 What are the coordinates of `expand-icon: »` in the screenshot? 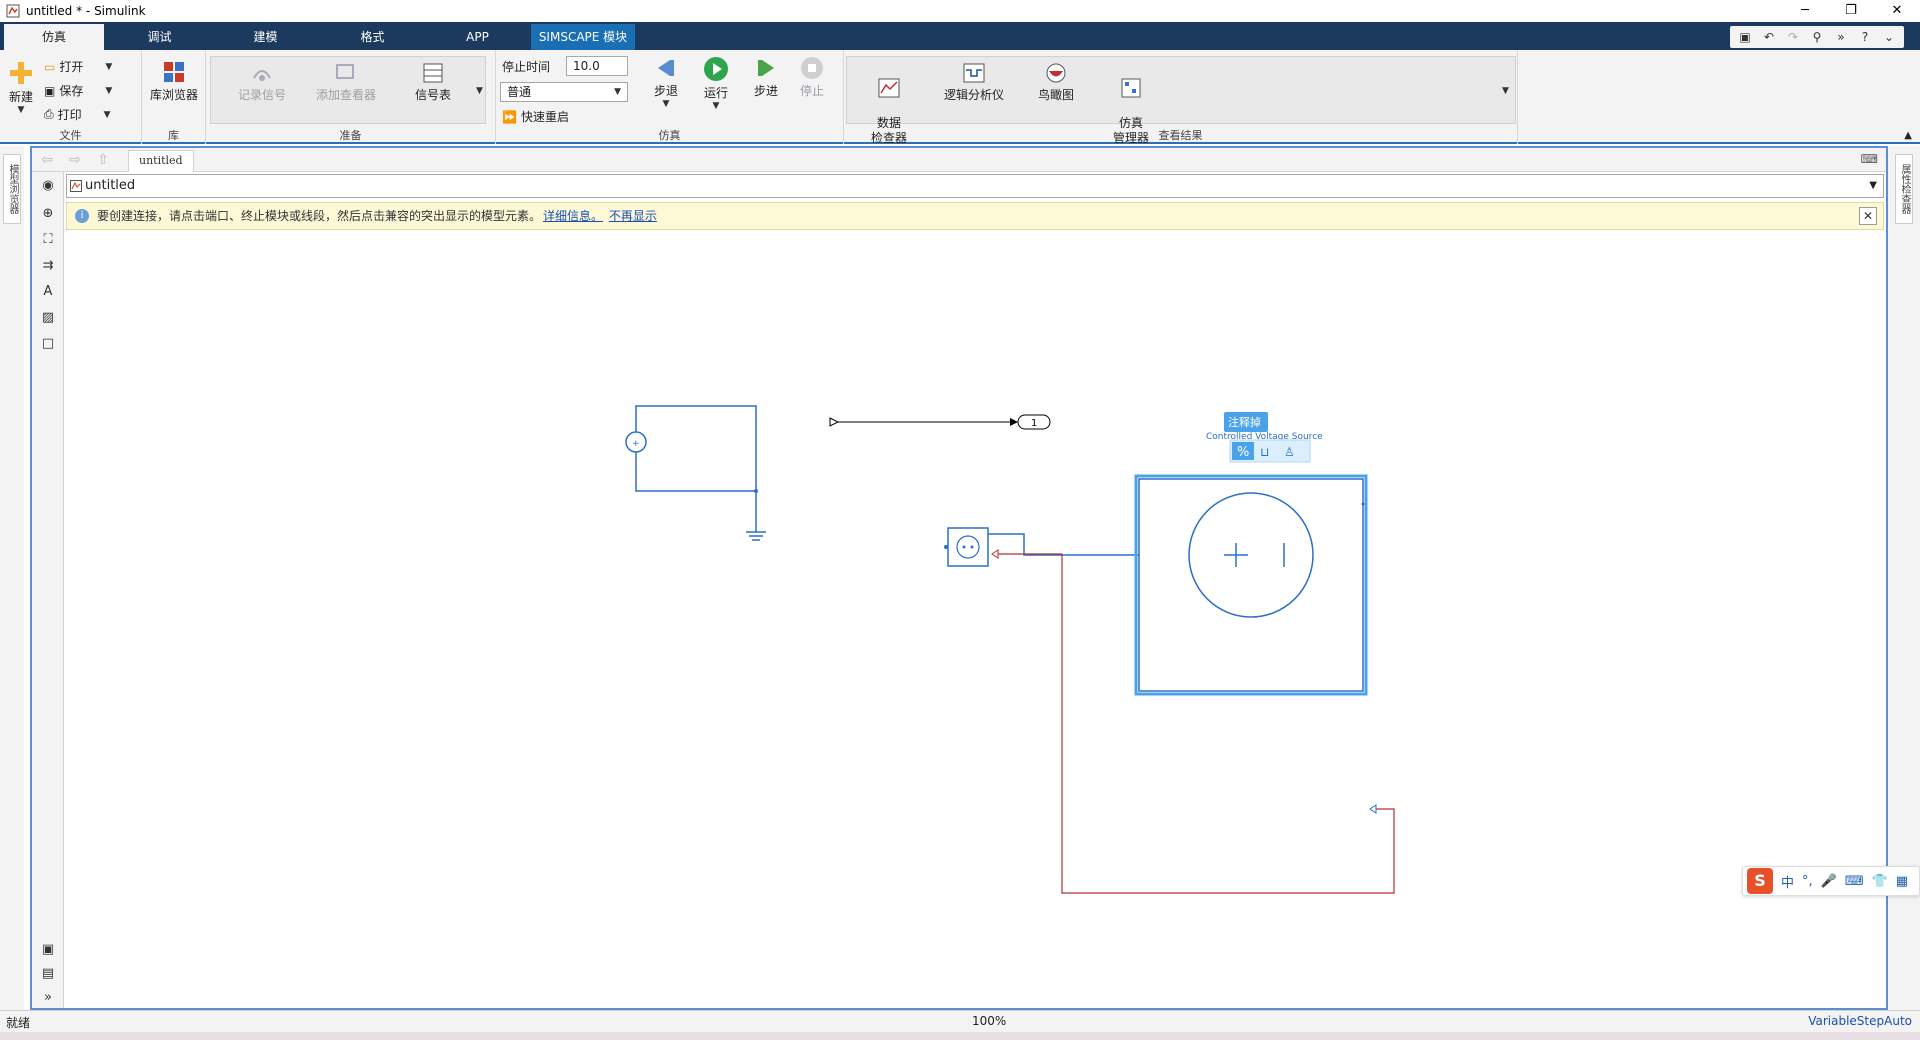 It's located at (1841, 37).